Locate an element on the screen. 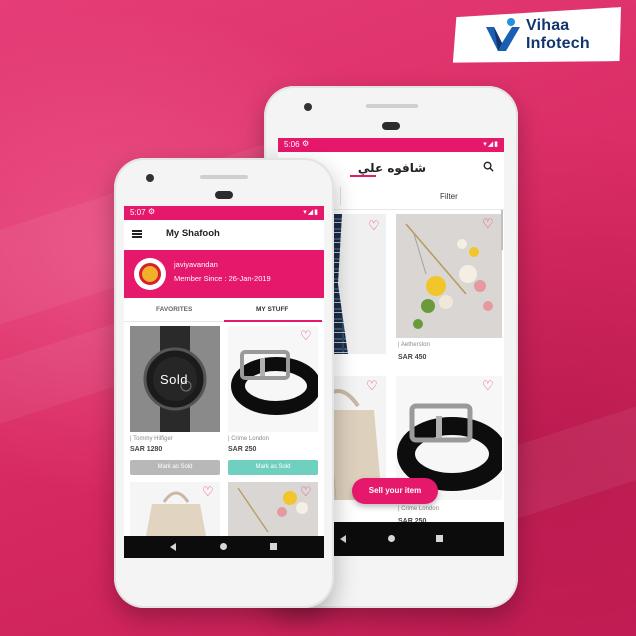  profile-header: javiyavandan Member Since : 26-Jan-2019 is located at coordinates (224, 274).